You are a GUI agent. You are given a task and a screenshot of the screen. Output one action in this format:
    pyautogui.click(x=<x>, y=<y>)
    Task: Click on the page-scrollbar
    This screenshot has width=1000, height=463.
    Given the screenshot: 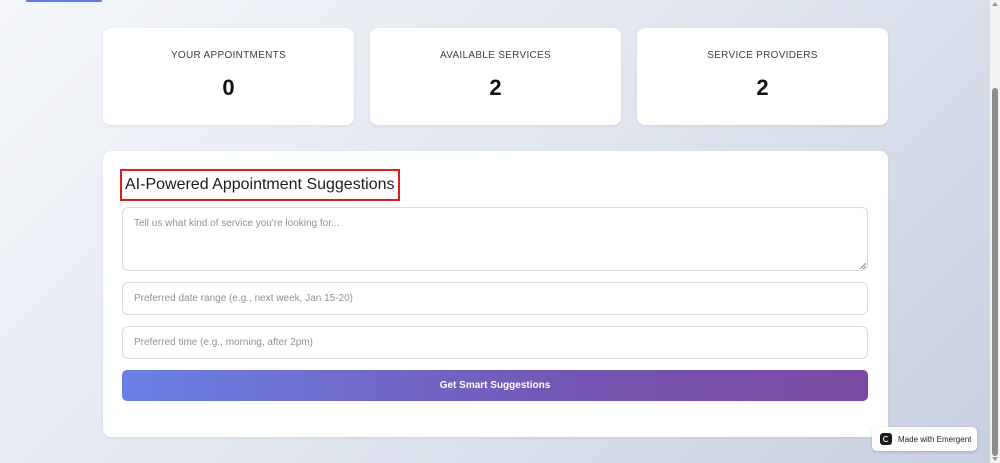 What is the action you would take?
    pyautogui.click(x=995, y=231)
    